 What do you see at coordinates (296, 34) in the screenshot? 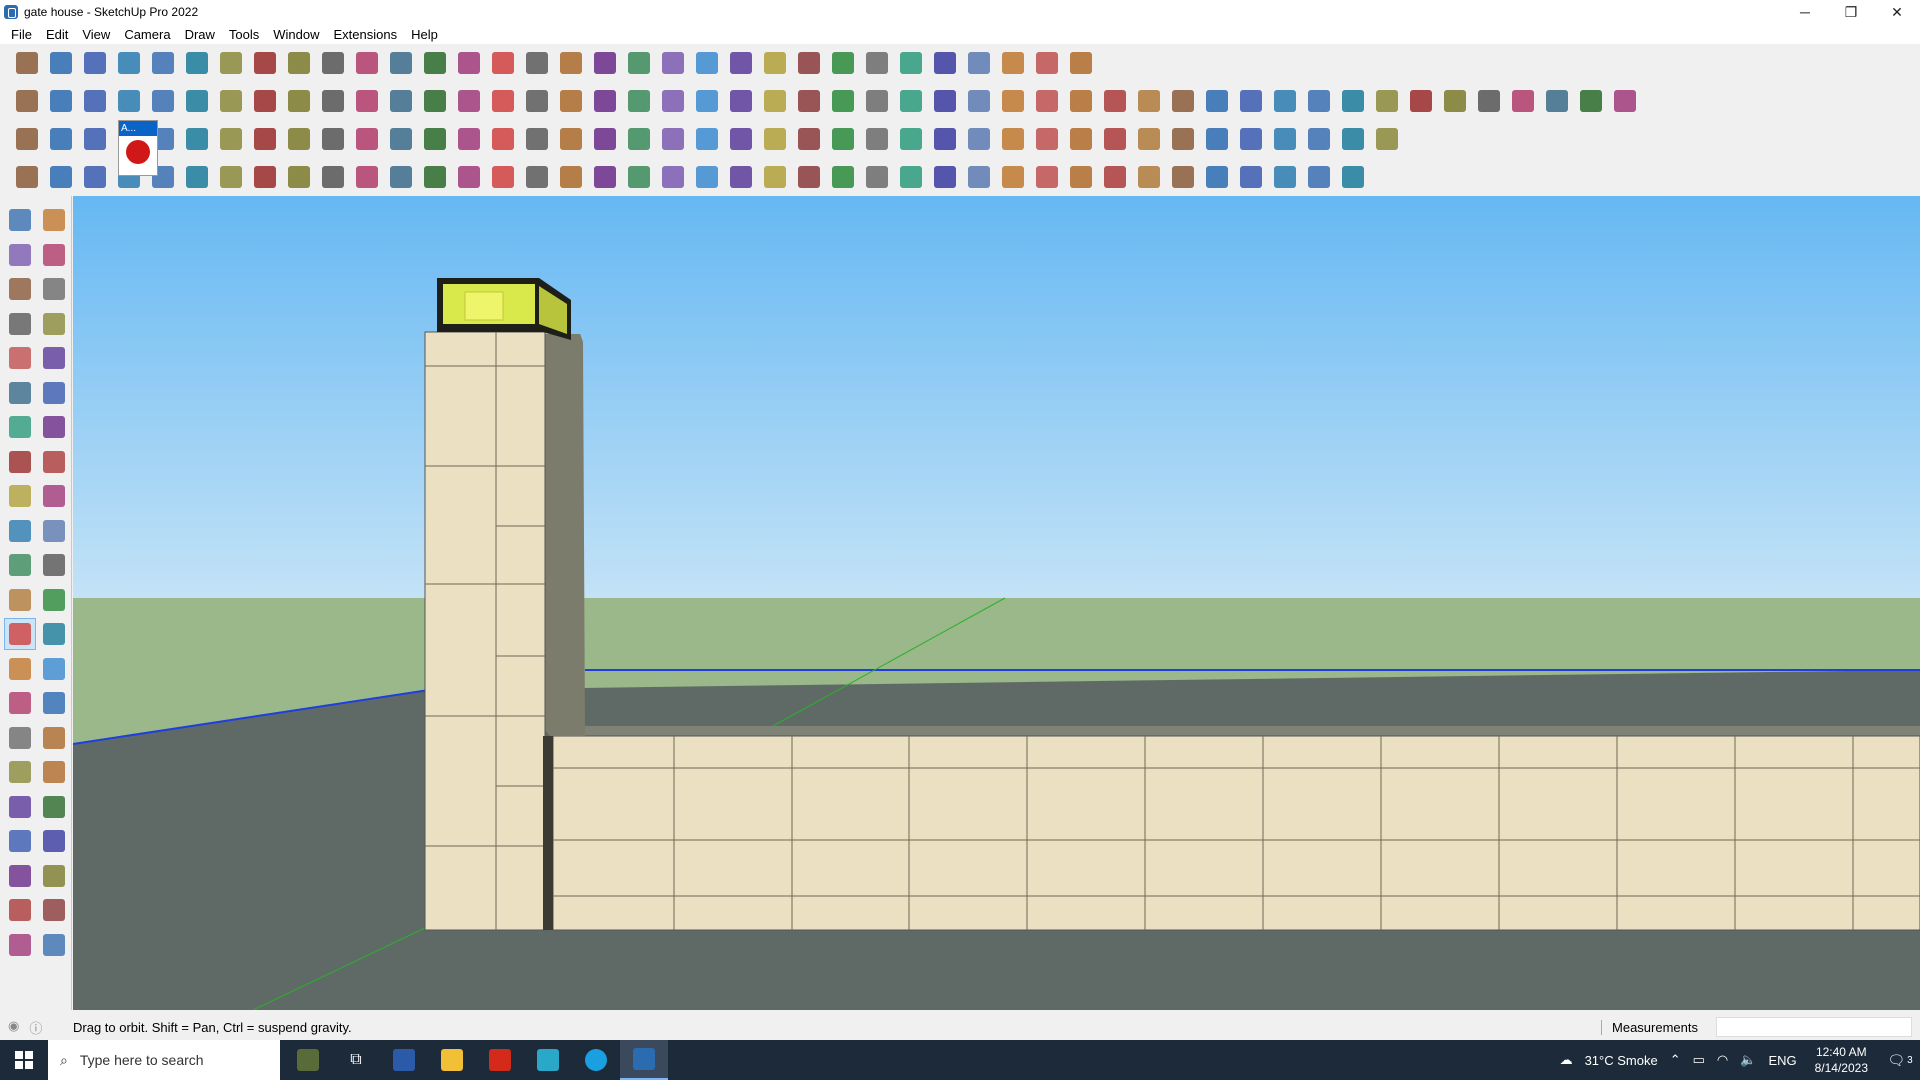
I see `menu-window: Window` at bounding box center [296, 34].